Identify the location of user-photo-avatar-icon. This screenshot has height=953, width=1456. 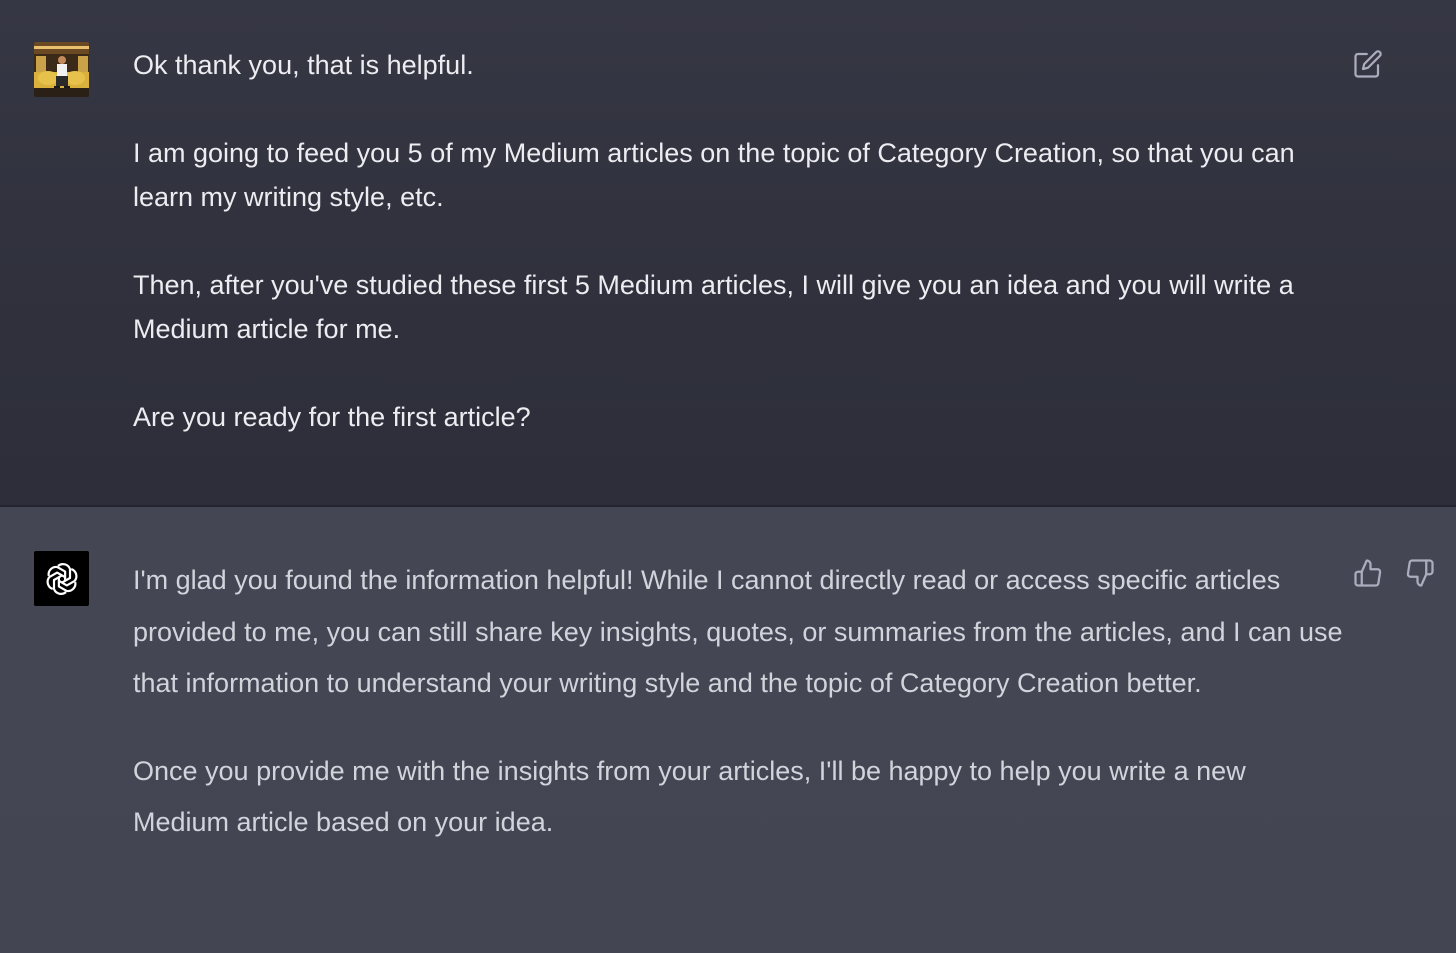
(61, 69).